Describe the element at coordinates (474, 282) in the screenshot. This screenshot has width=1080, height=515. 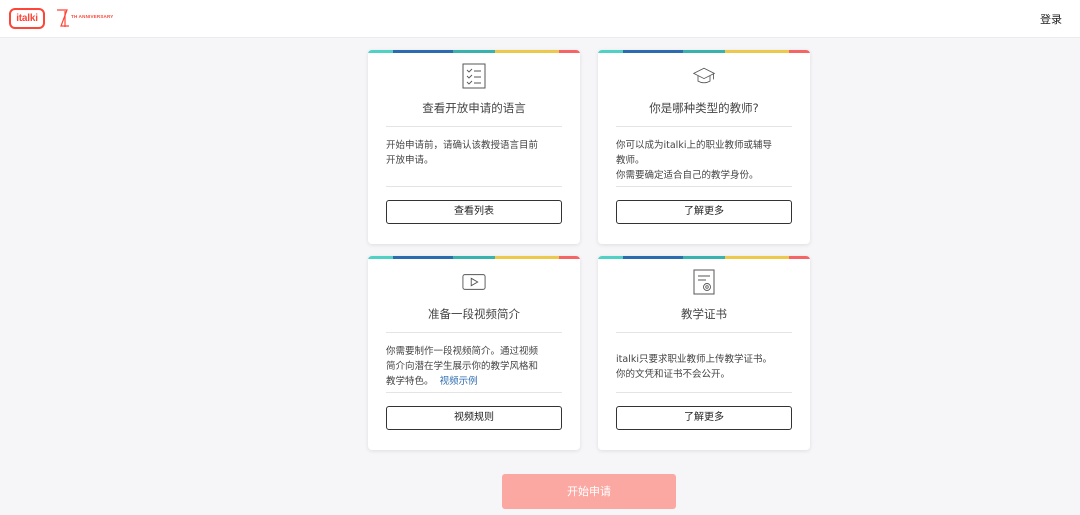
I see `video-play-icon` at that location.